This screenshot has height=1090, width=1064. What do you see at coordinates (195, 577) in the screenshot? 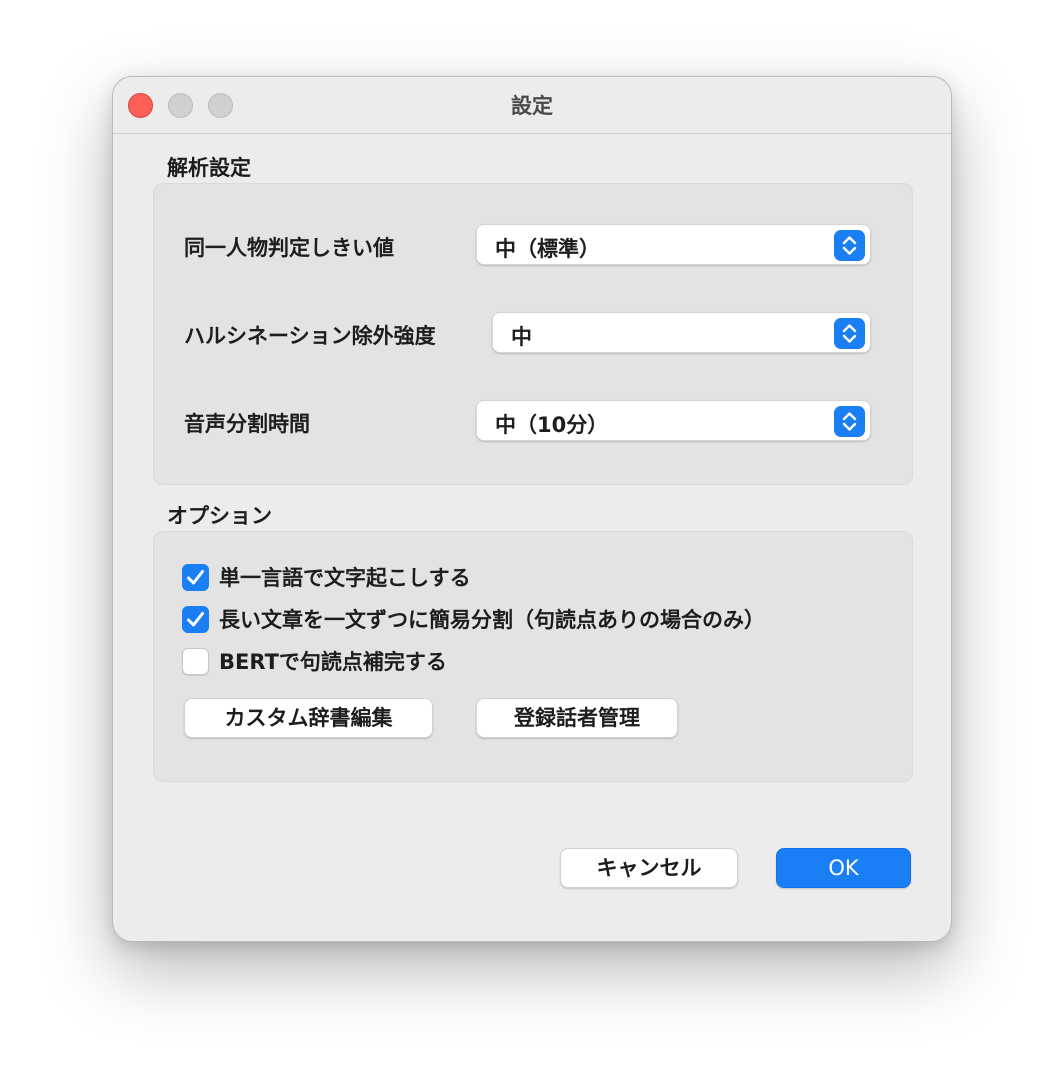
I see `single-language-checkbox` at bounding box center [195, 577].